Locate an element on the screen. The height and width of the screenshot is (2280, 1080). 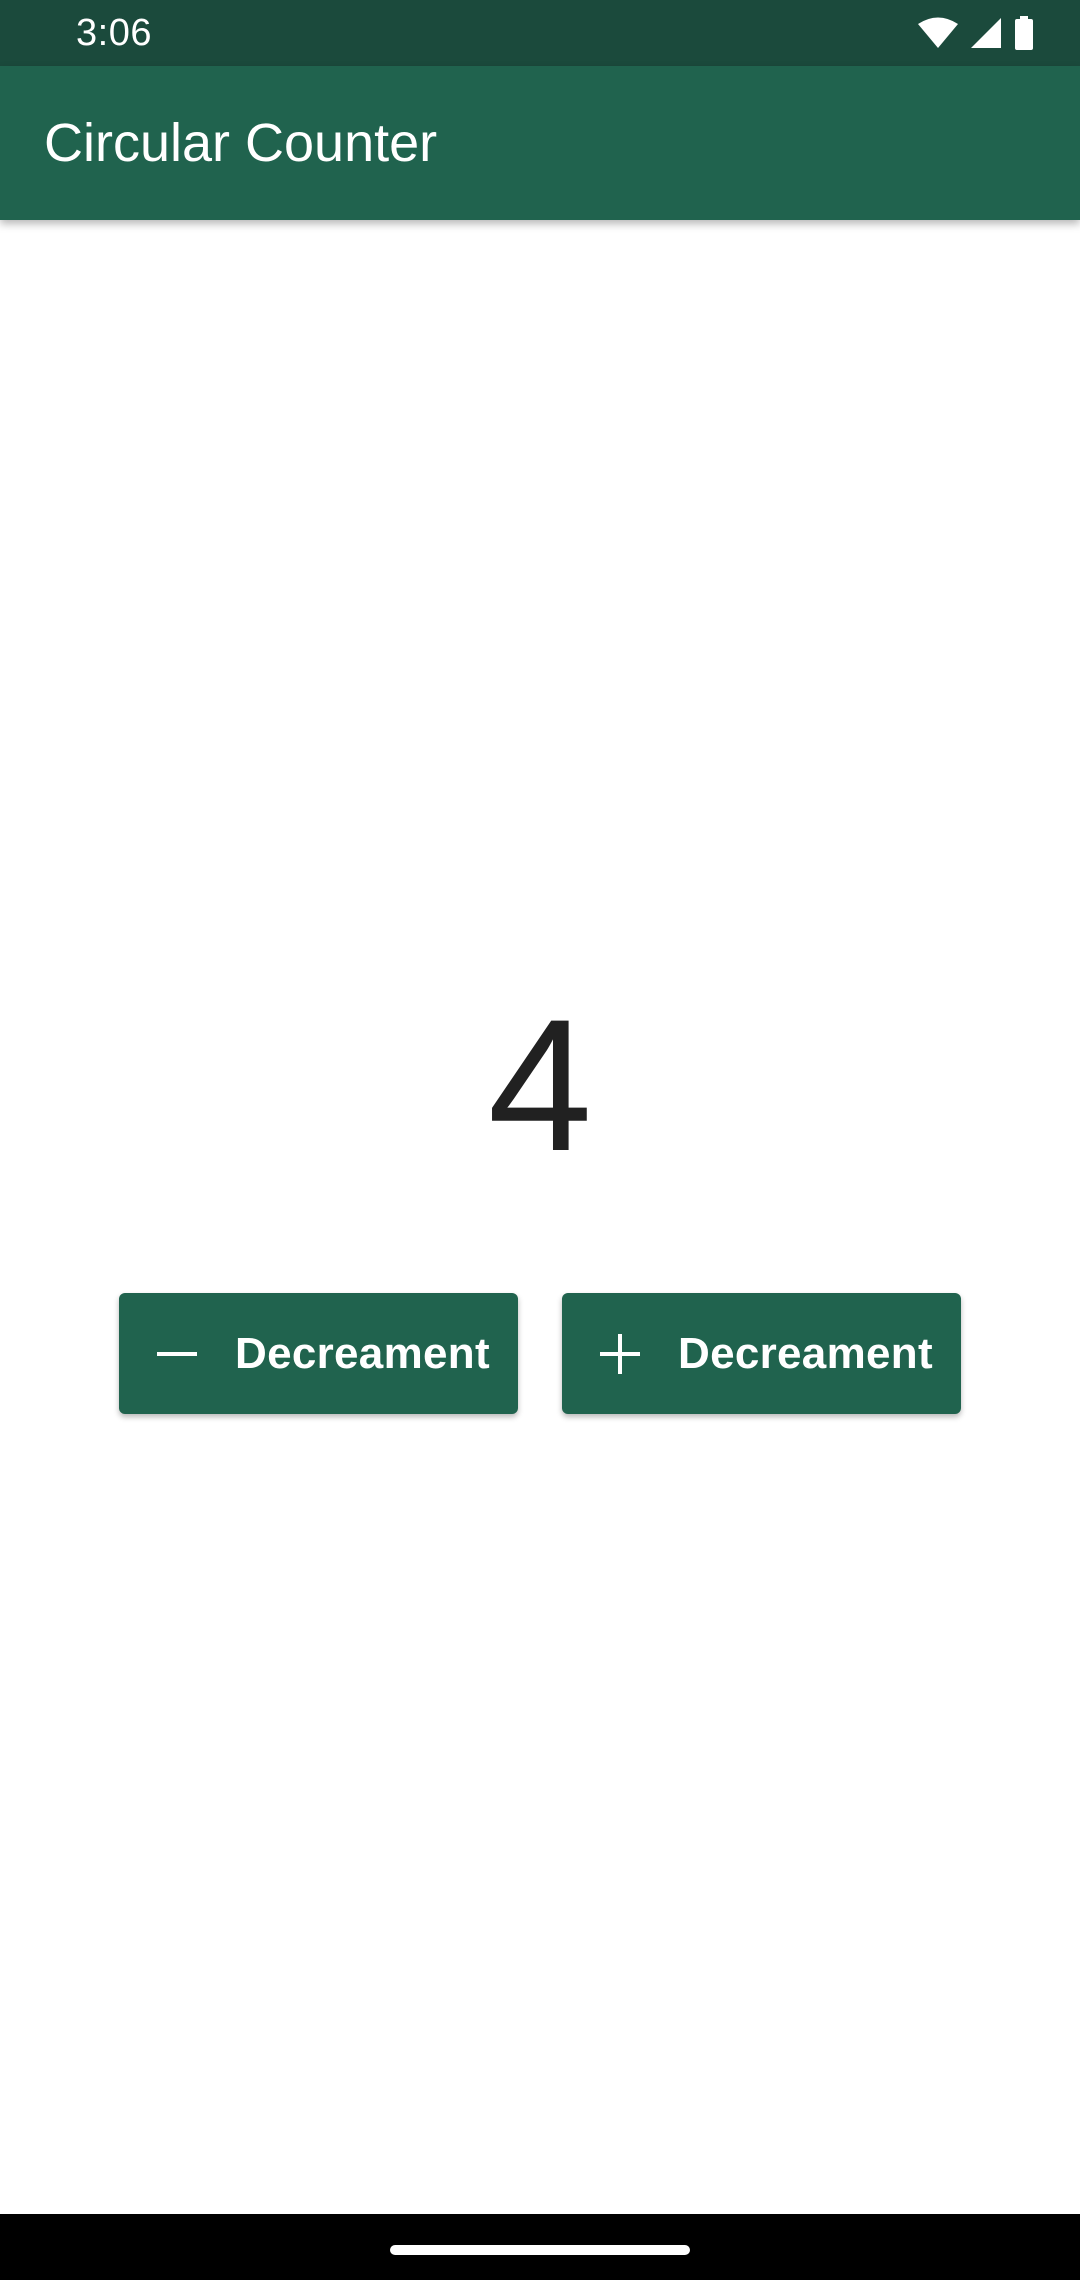
increment-button-label: Decreament is located at coordinates (805, 1353).